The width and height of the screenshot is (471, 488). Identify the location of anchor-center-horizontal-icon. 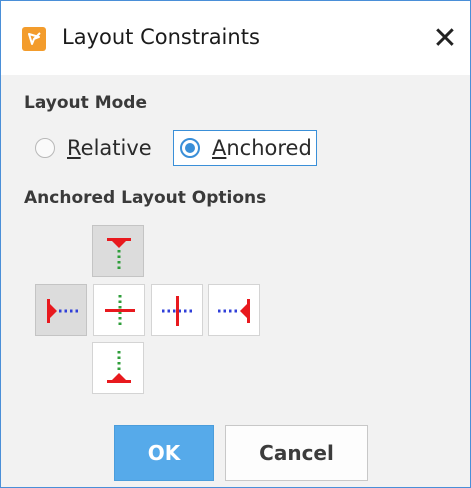
(178, 311).